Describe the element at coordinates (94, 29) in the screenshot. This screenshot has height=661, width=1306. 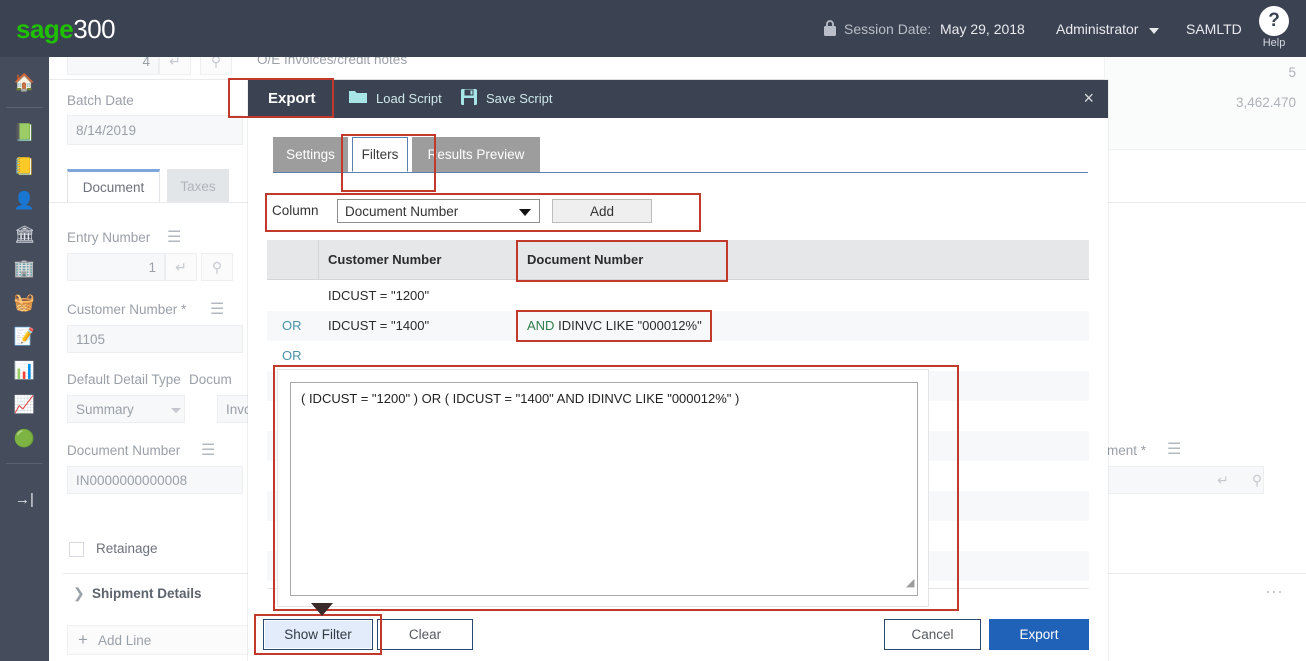
I see `logo-number-text: 300` at that location.